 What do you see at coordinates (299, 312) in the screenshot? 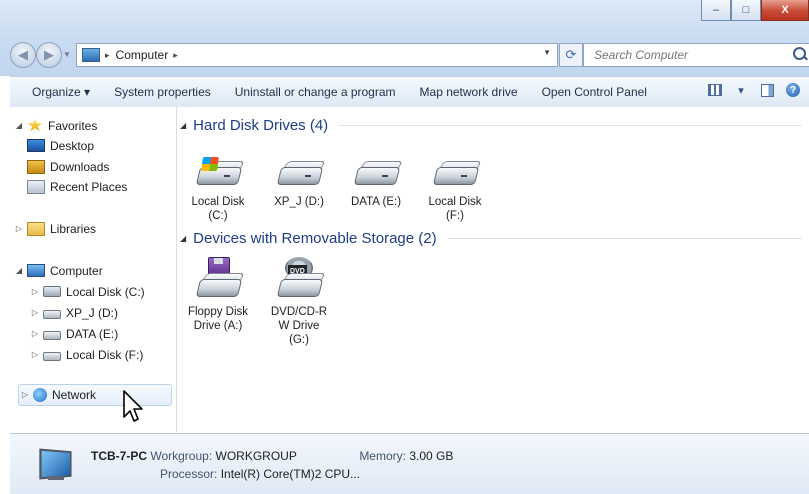
I see `drive-label-line1: DVD/CD-R` at bounding box center [299, 312].